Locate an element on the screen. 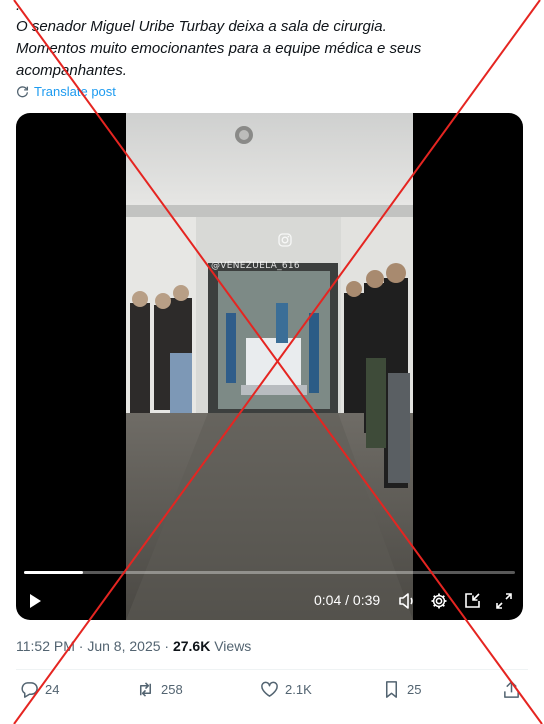  settings-button is located at coordinates (439, 601).